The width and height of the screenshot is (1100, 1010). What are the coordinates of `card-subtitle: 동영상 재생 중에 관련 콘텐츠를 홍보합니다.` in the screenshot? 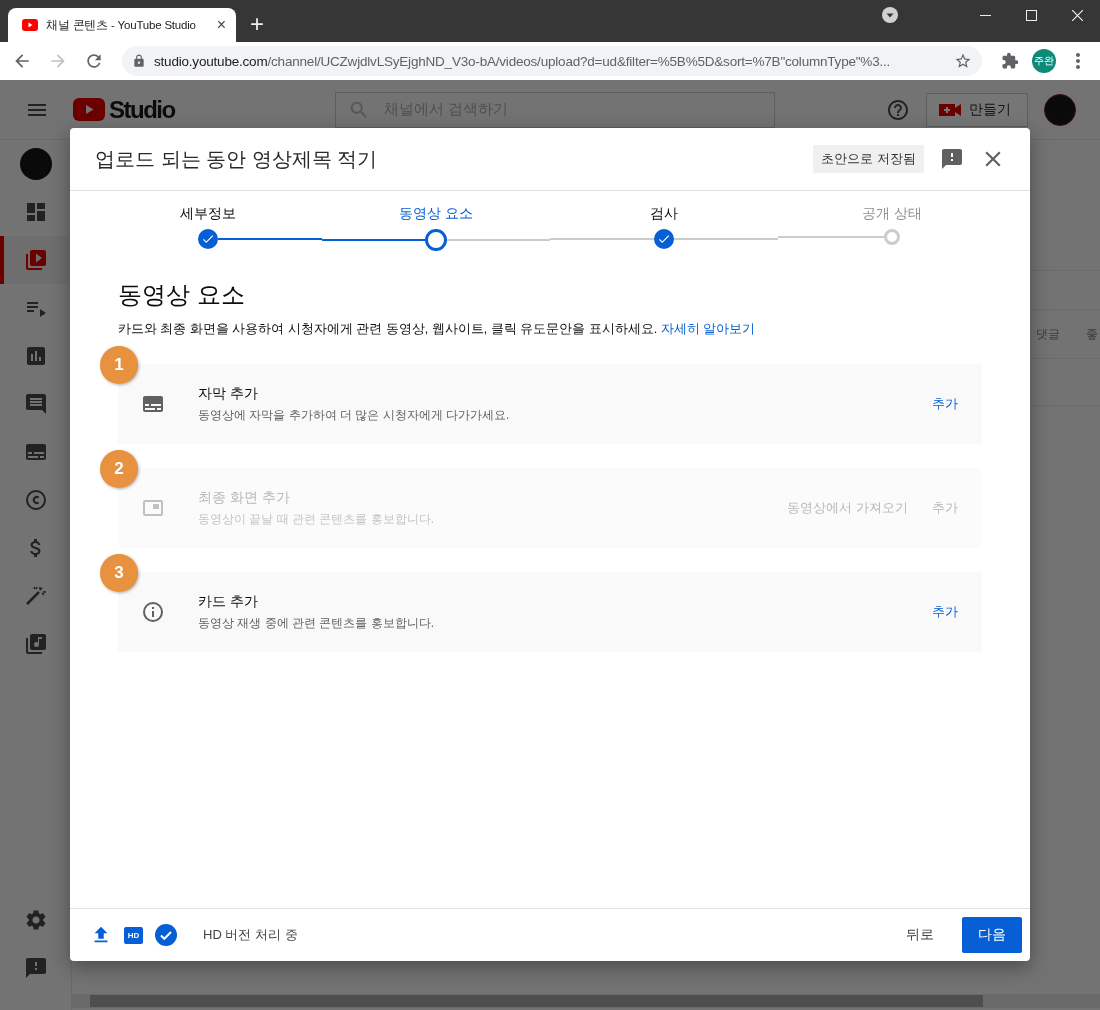 It's located at (316, 623).